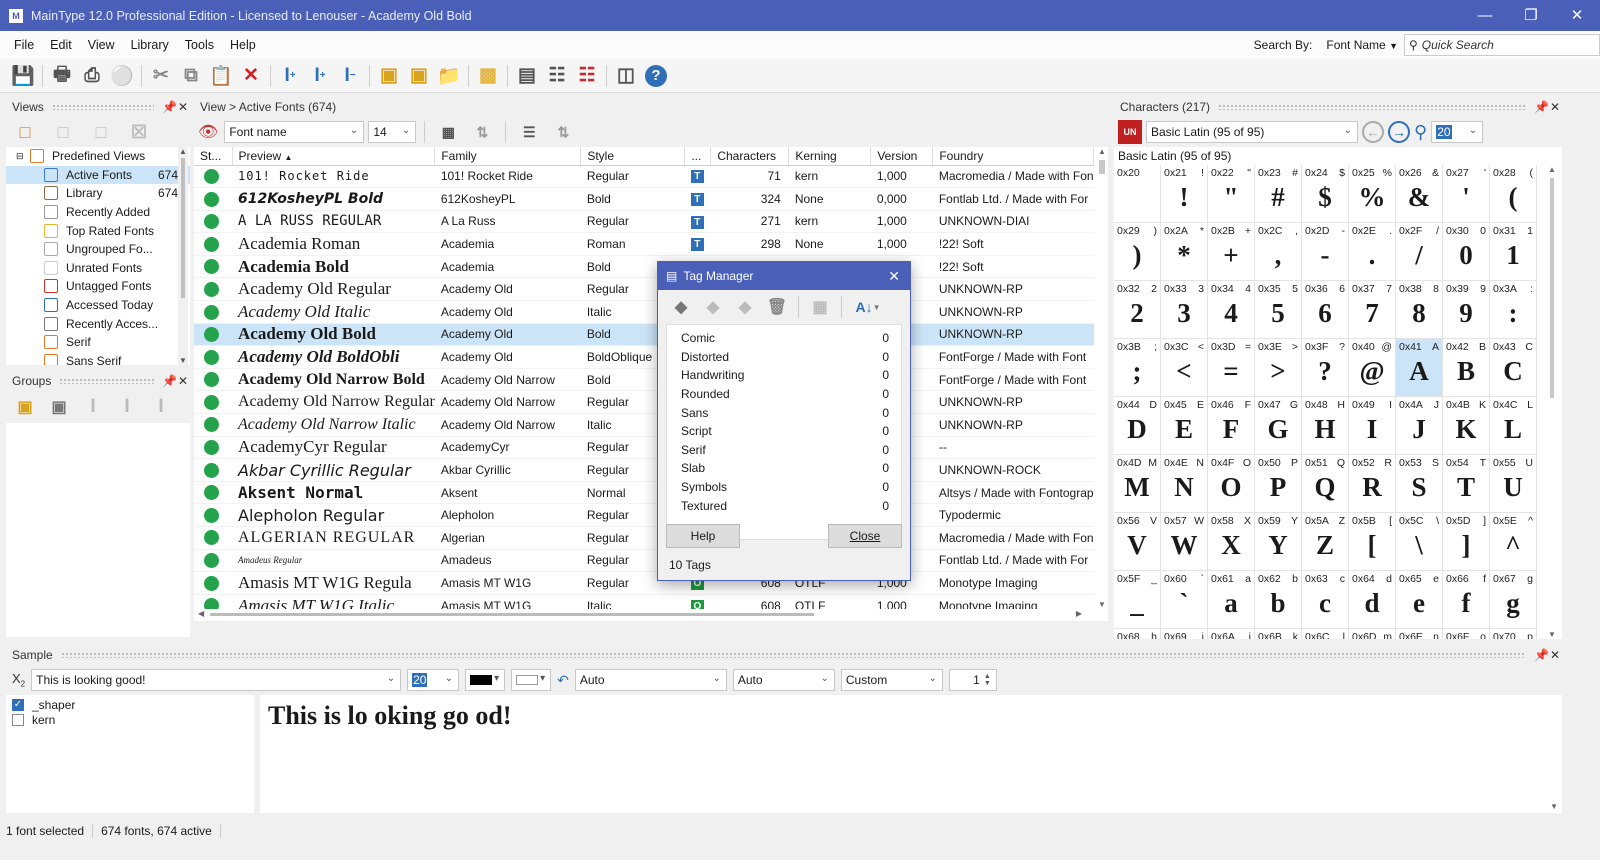 The width and height of the screenshot is (1600, 860). What do you see at coordinates (161, 76) in the screenshot?
I see `cut-icon: ✂` at bounding box center [161, 76].